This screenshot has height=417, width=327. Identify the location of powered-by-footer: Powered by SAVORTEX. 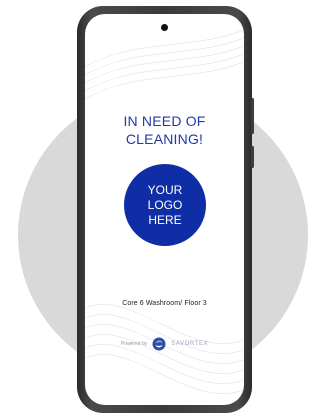
(164, 344).